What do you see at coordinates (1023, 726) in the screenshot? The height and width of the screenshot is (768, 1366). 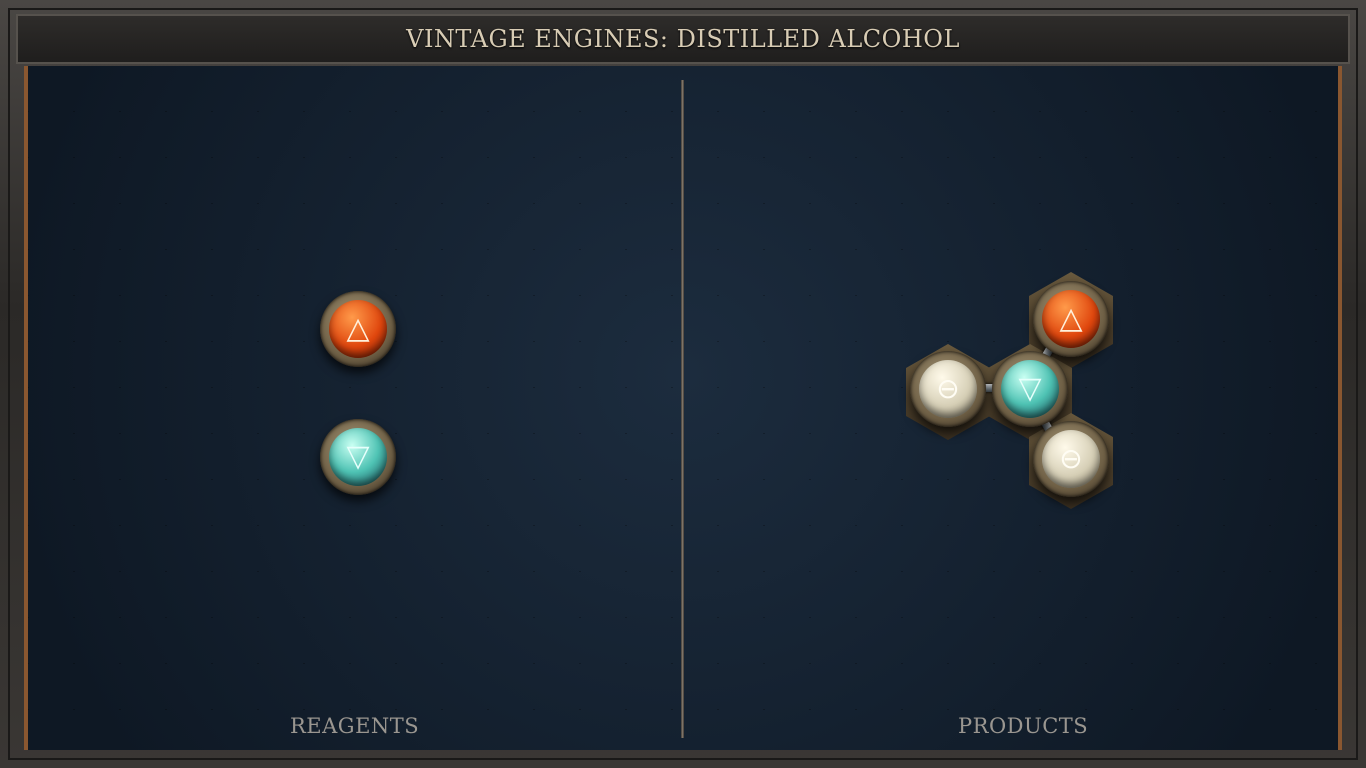 I see `products-label: PRODUCTS` at bounding box center [1023, 726].